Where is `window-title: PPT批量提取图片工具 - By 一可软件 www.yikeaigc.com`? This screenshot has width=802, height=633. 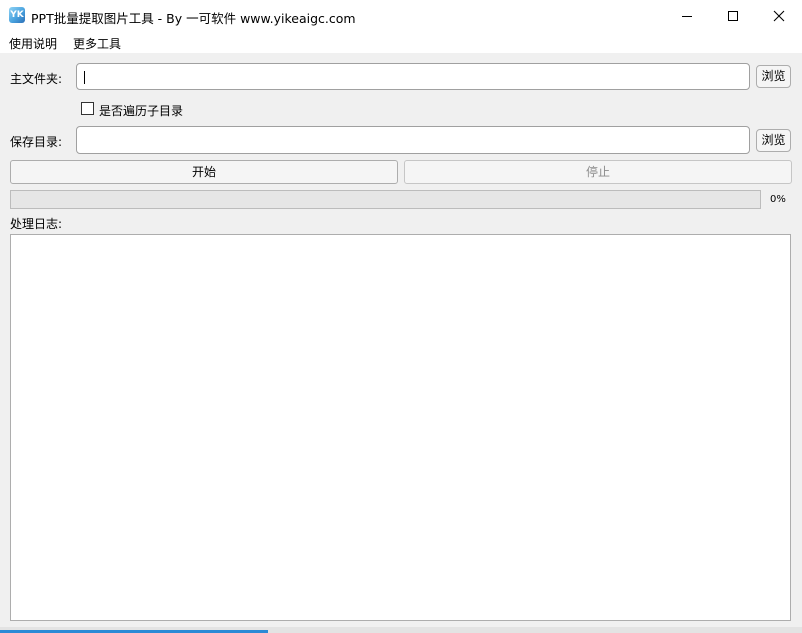 window-title: PPT批量提取图片工具 - By 一可软件 www.yikeaigc.com is located at coordinates (193, 18).